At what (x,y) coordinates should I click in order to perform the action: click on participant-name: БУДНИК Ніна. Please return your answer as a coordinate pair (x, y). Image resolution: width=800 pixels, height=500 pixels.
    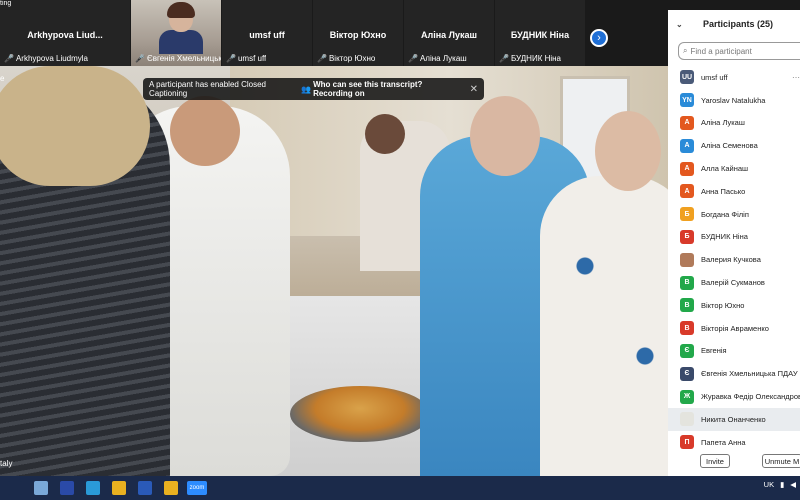
    Looking at the image, I should click on (724, 237).